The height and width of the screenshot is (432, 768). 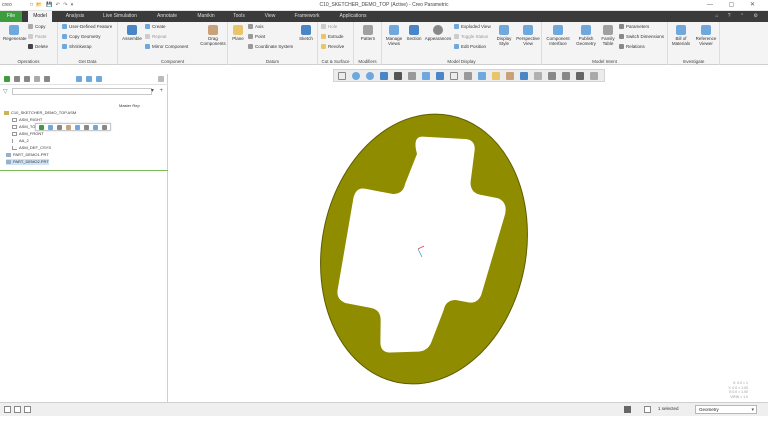 What do you see at coordinates (256, 37) in the screenshot?
I see `point-button: Point` at bounding box center [256, 37].